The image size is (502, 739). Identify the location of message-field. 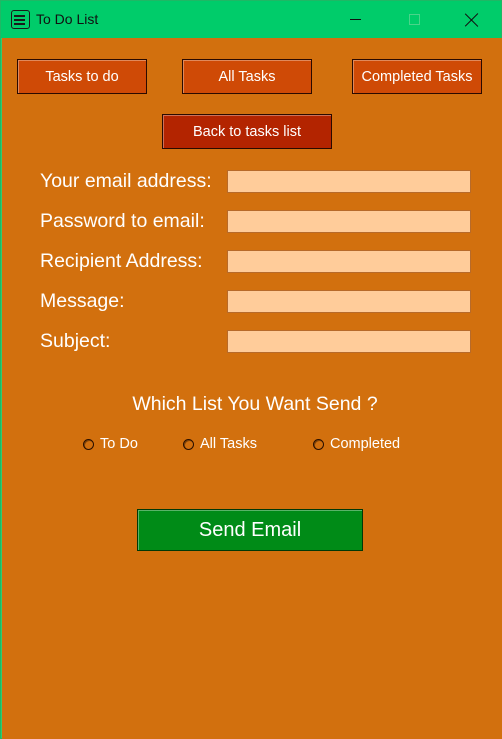
(349, 301).